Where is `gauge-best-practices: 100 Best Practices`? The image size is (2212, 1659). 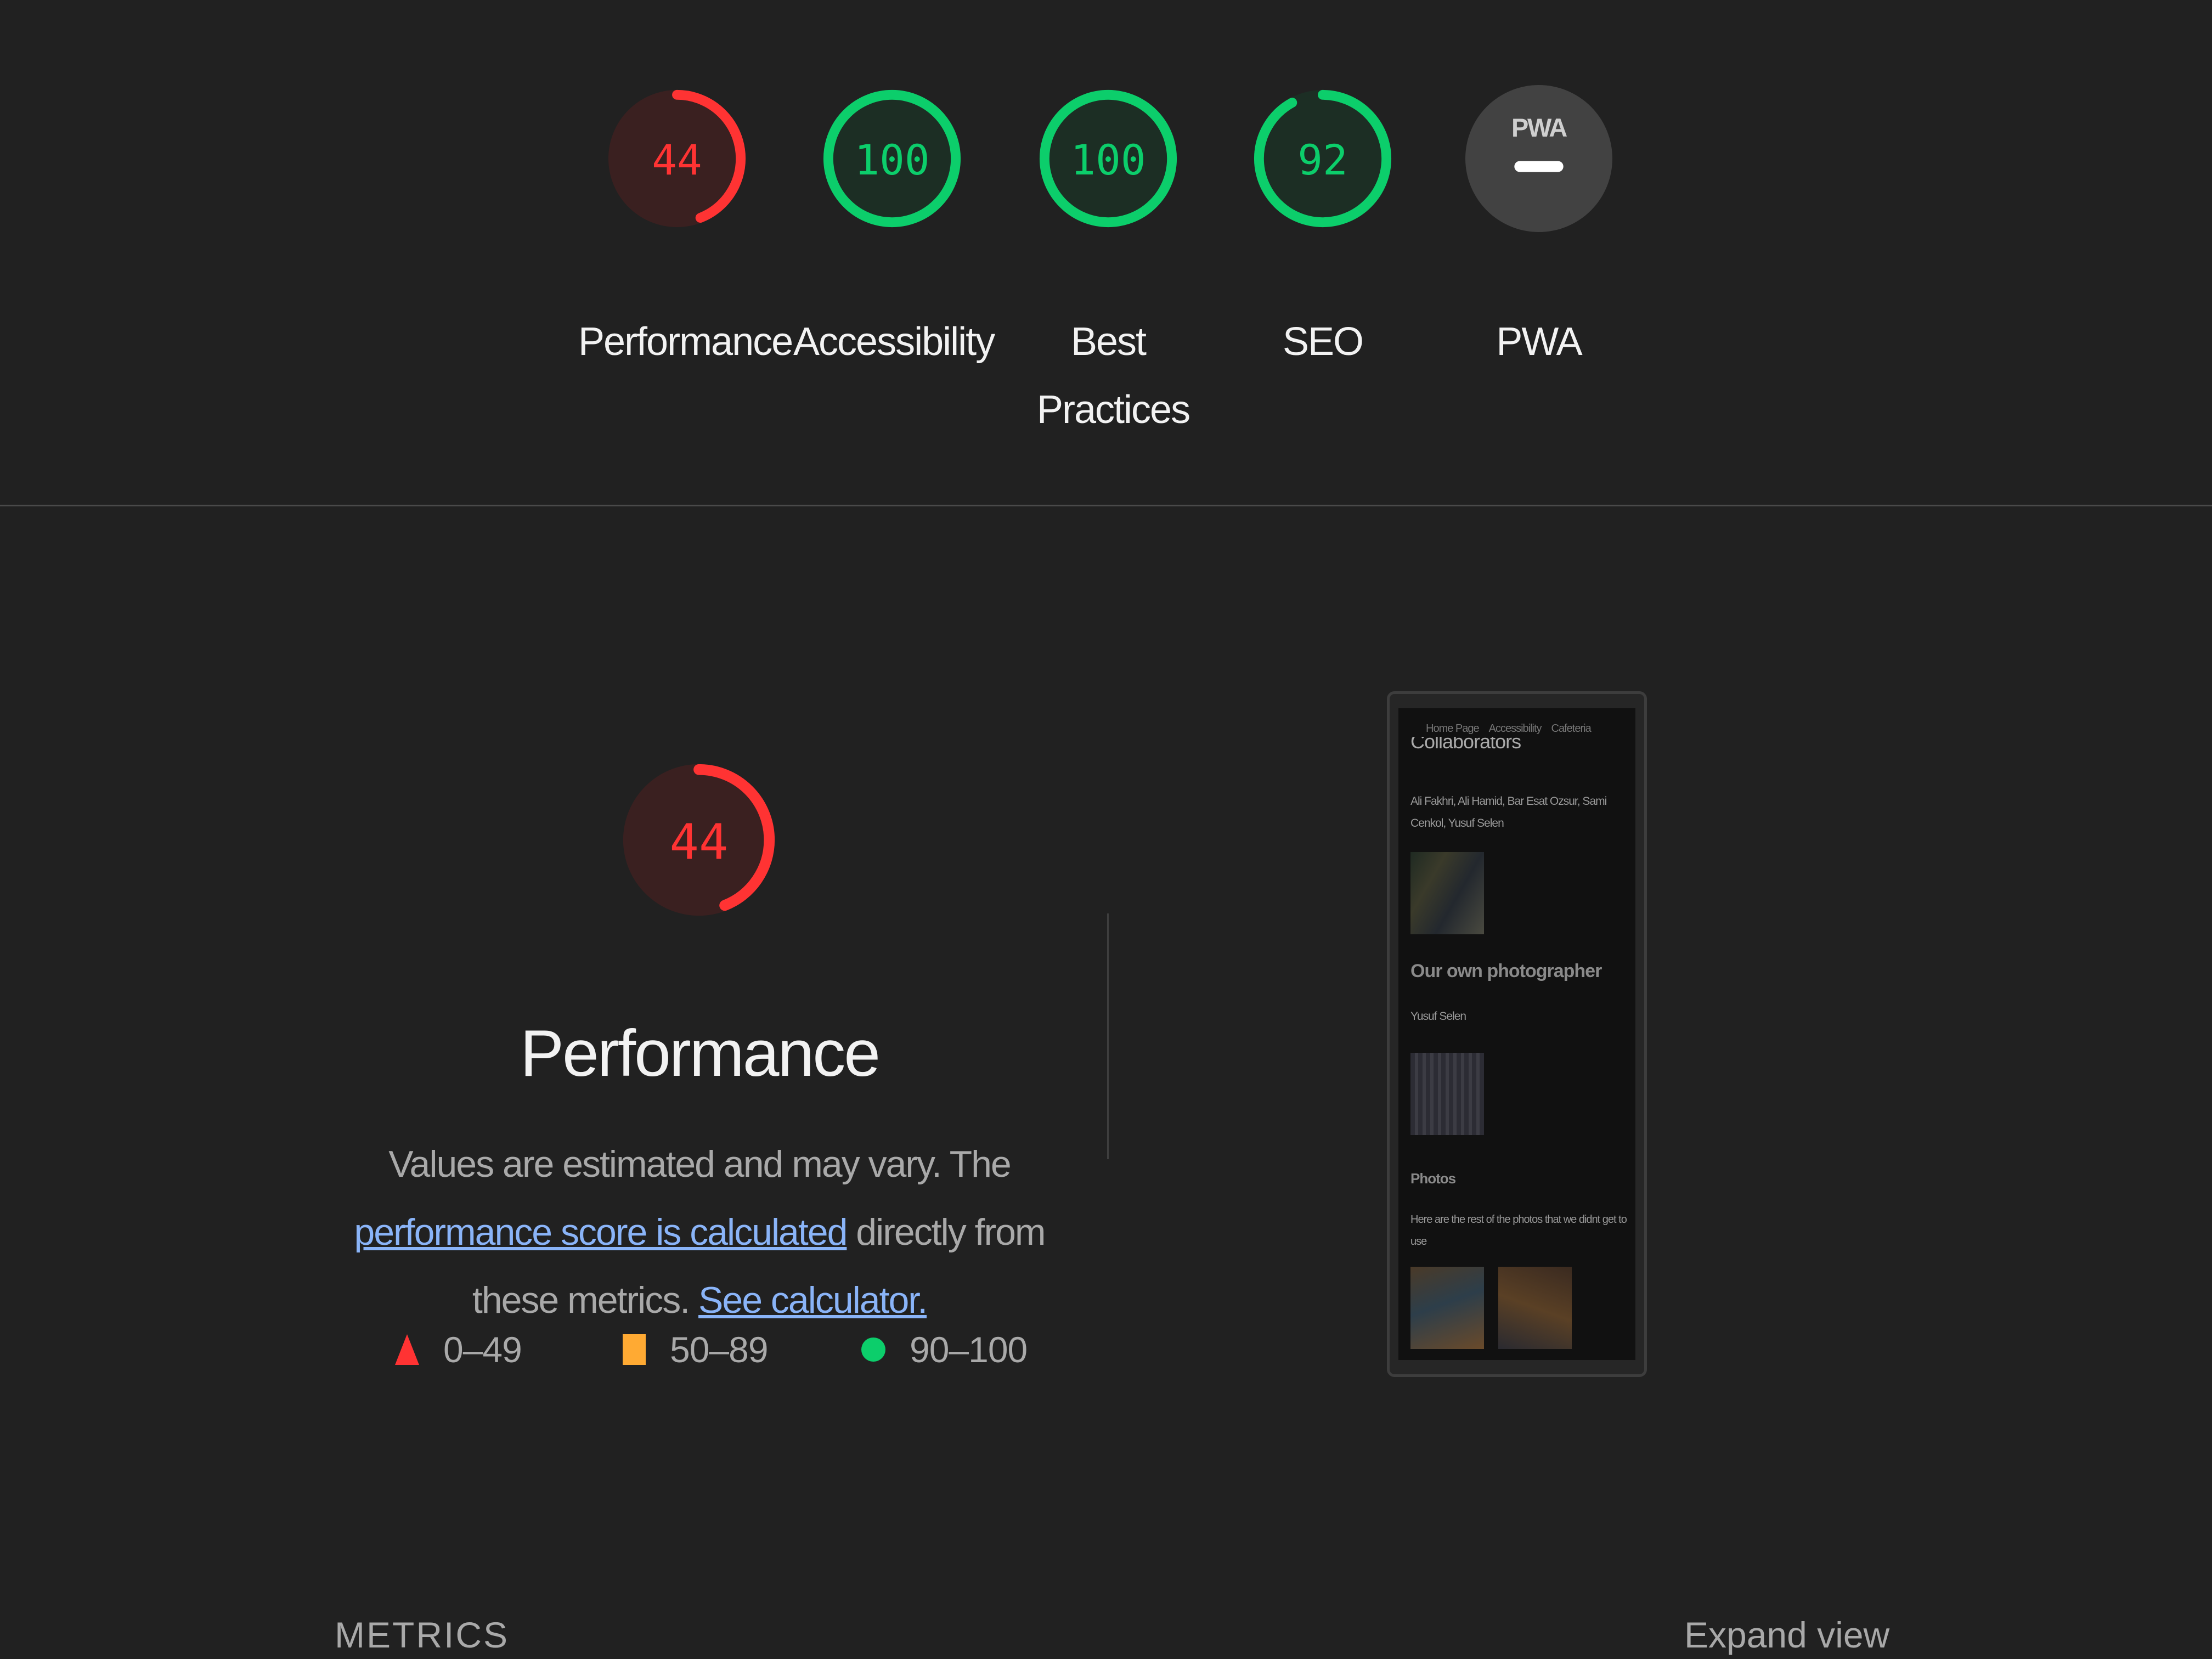
gauge-best-practices: 100 Best Practices is located at coordinates (1108, 246).